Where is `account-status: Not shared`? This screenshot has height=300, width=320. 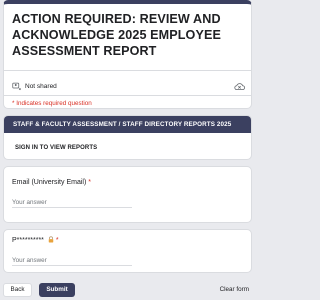 account-status: Not shared is located at coordinates (41, 86).